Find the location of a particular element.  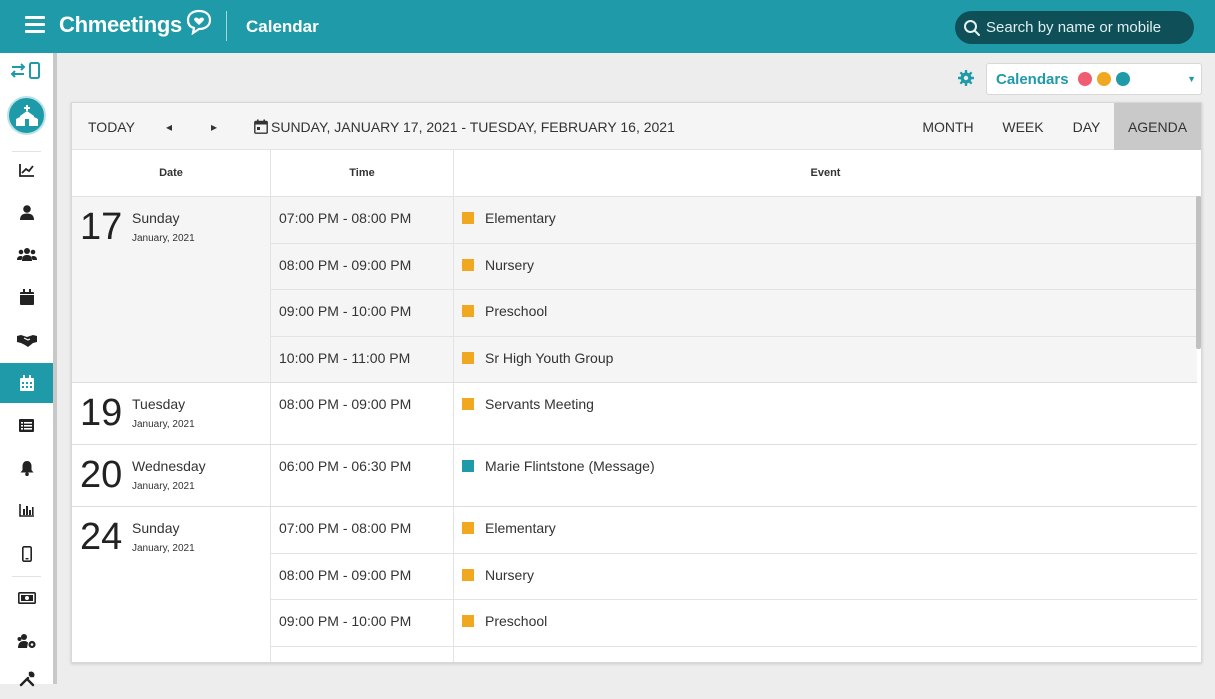

app-logo: Chmeetings is located at coordinates (136, 23).